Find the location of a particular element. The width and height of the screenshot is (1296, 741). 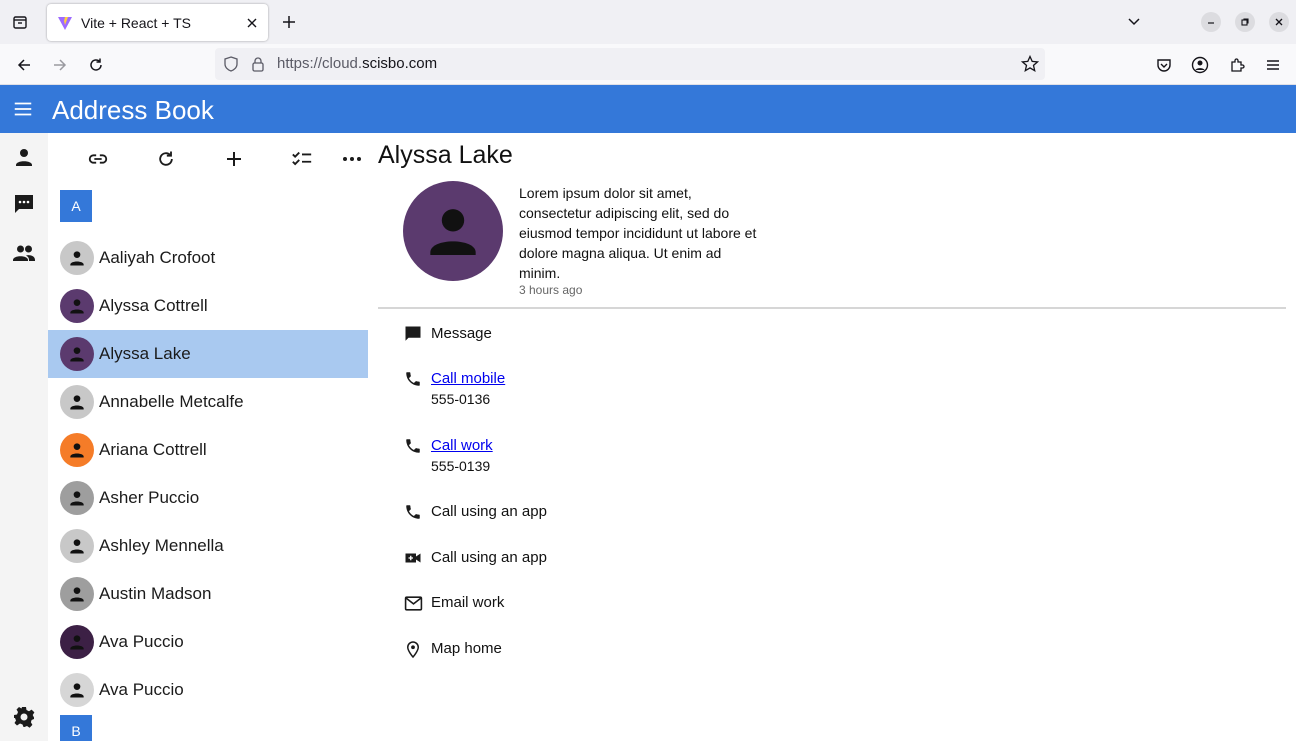

app-title: Address Book is located at coordinates (133, 110).